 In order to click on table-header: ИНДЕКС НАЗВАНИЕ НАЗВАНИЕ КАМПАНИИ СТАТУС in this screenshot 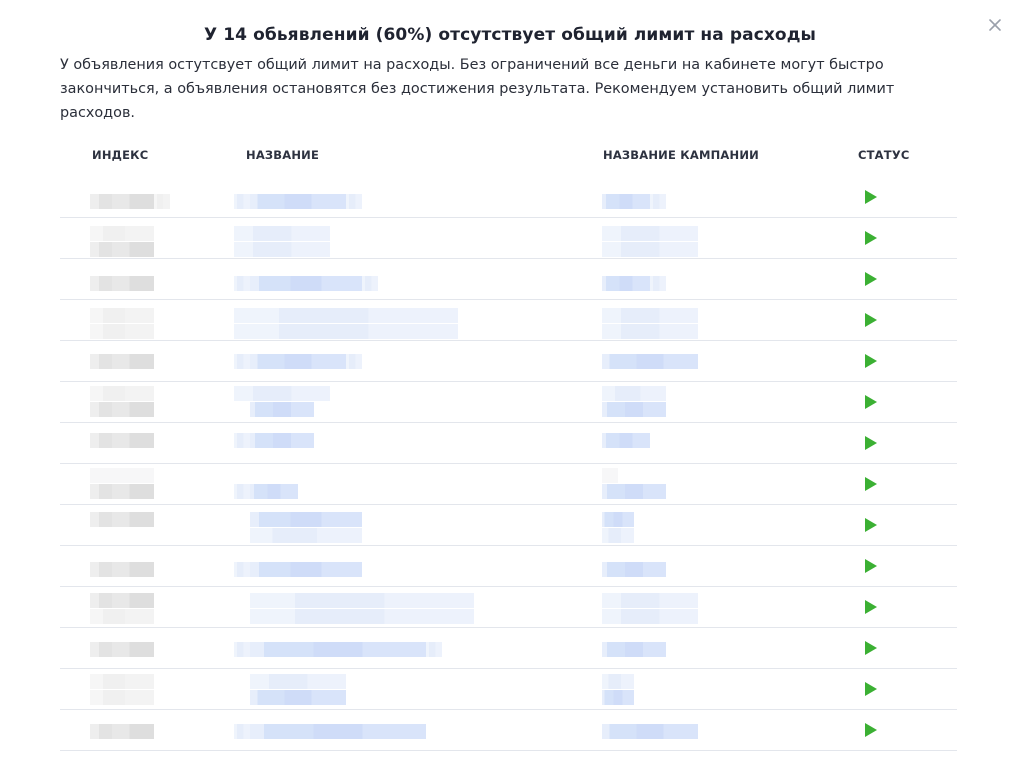, I will do `click(510, 156)`.